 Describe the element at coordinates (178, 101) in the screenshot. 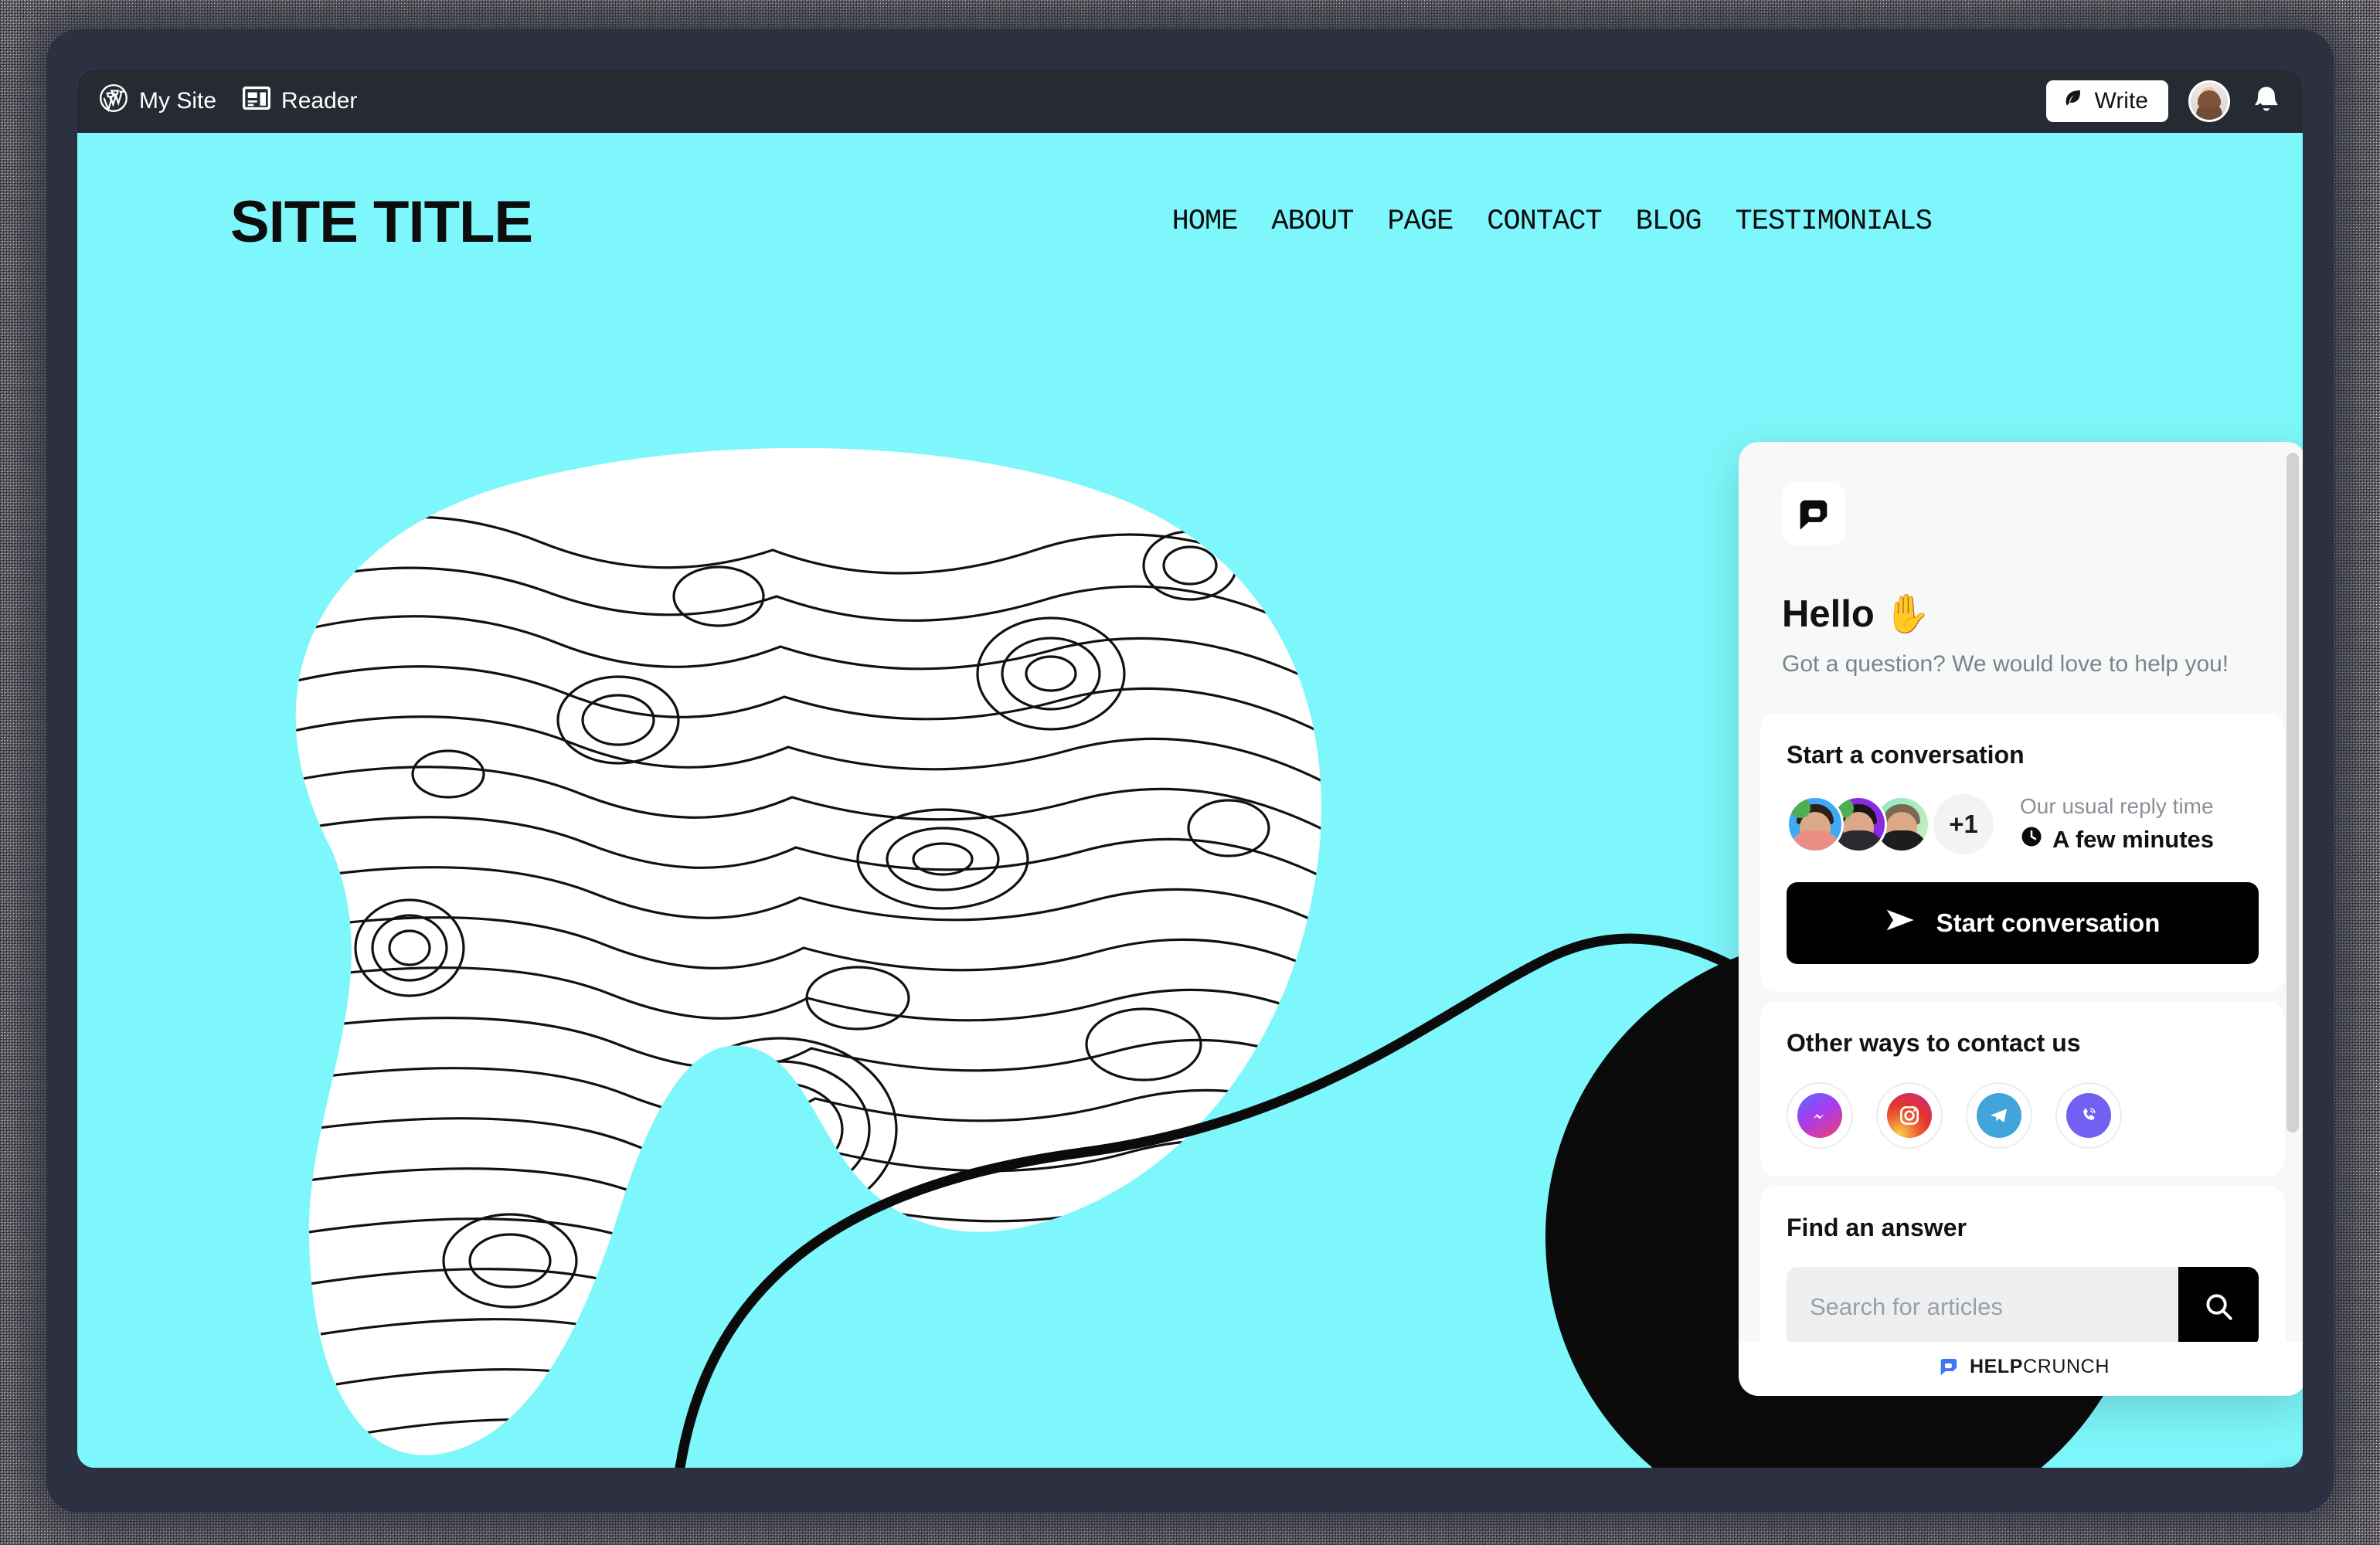

I see `wp-my-site-label: My Site` at that location.